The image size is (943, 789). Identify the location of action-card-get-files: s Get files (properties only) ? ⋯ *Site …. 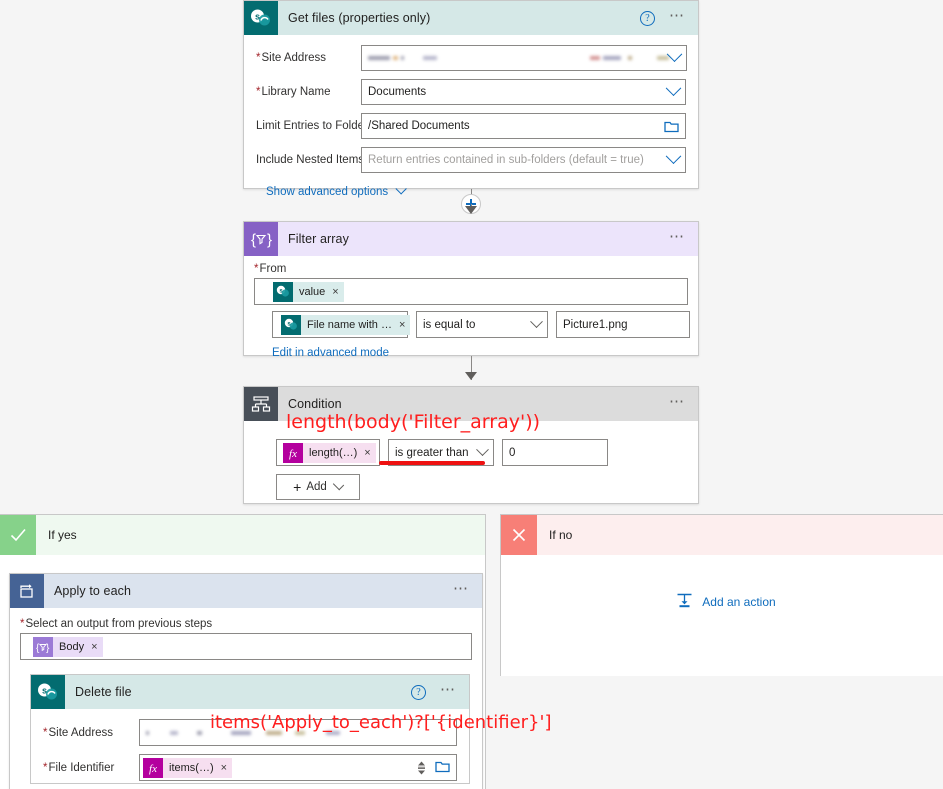
(471, 99).